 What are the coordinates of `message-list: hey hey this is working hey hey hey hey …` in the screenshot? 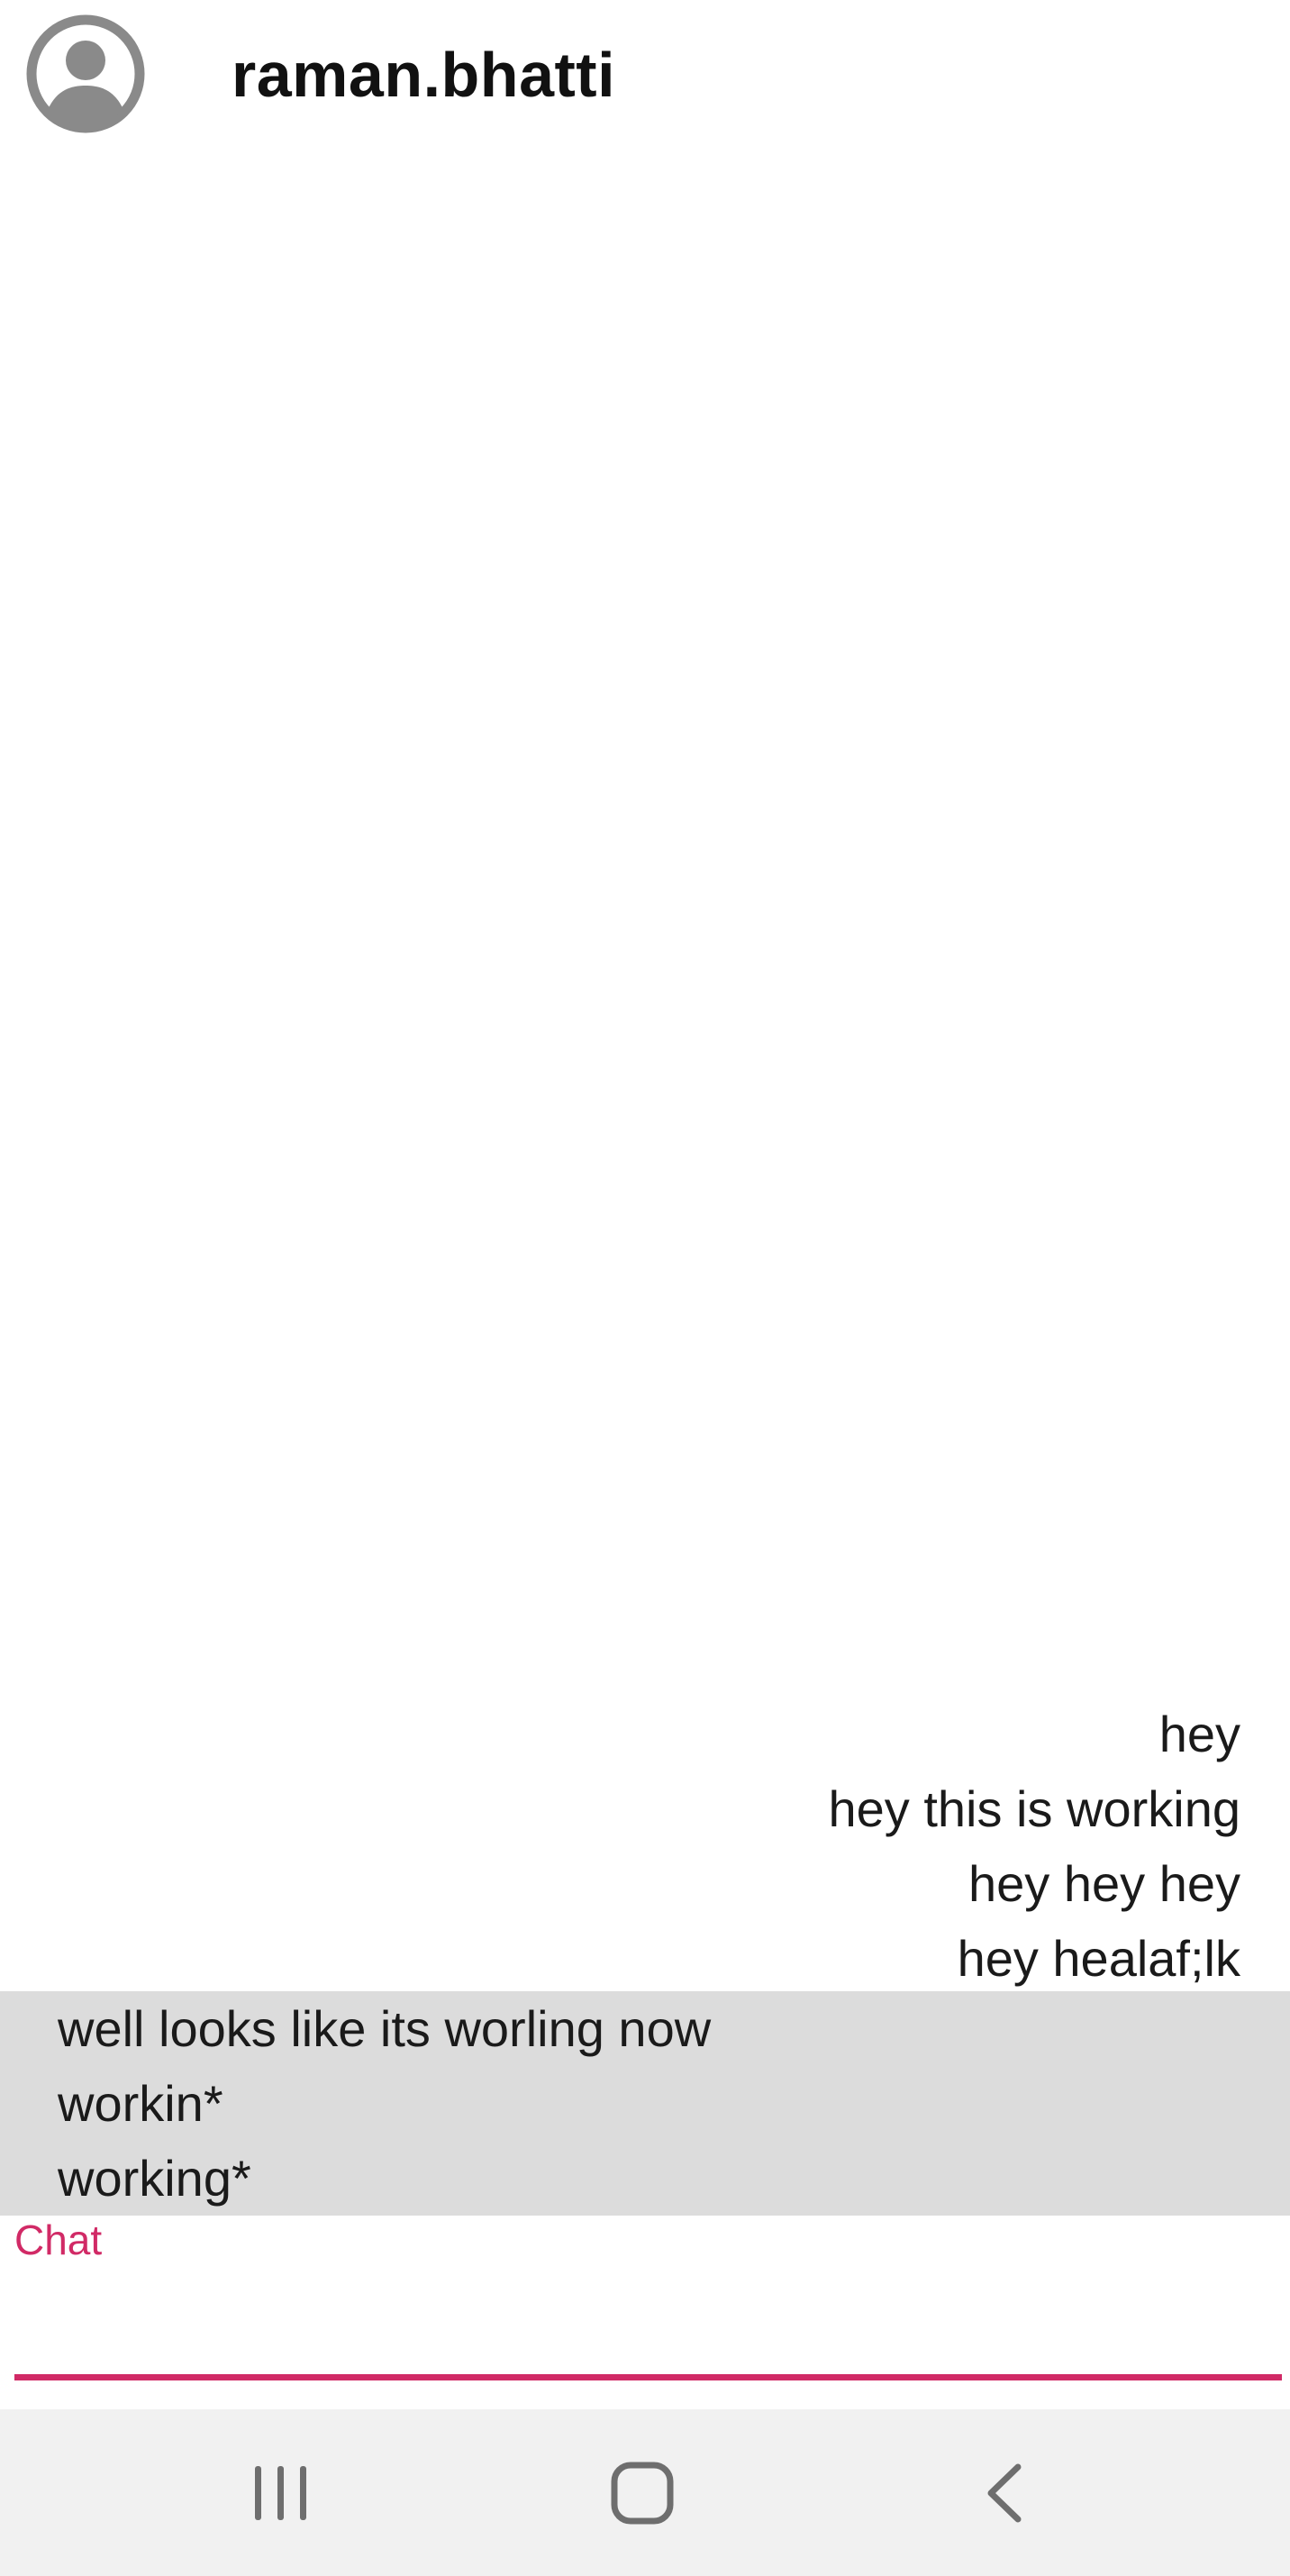 It's located at (645, 1846).